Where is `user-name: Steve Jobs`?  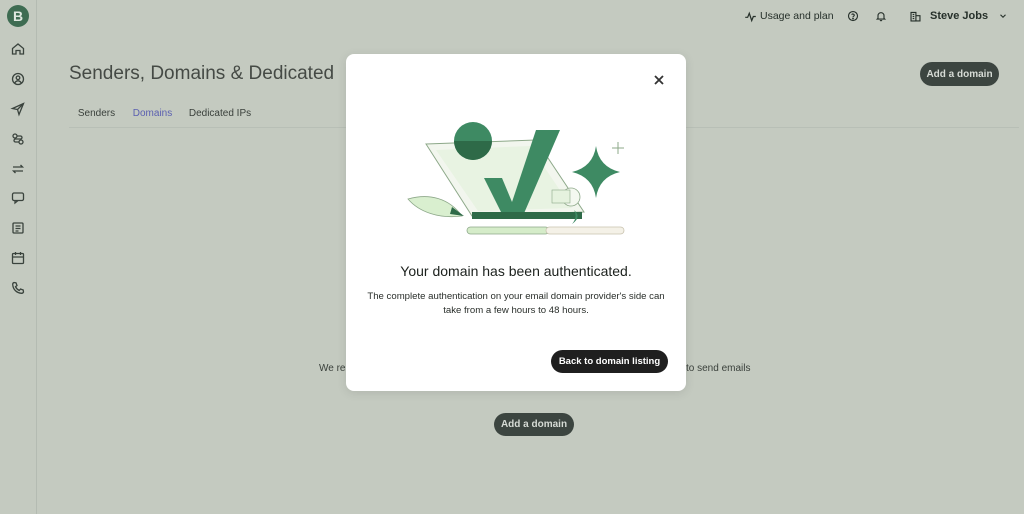
user-name: Steve Jobs is located at coordinates (959, 16).